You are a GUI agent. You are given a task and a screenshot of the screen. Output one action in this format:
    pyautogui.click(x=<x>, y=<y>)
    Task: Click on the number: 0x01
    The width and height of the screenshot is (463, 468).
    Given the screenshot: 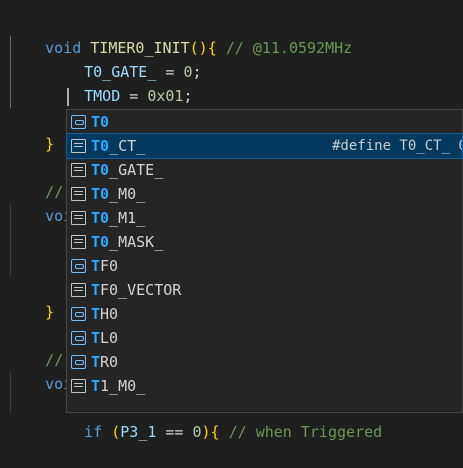 What is the action you would take?
    pyautogui.click(x=165, y=96)
    